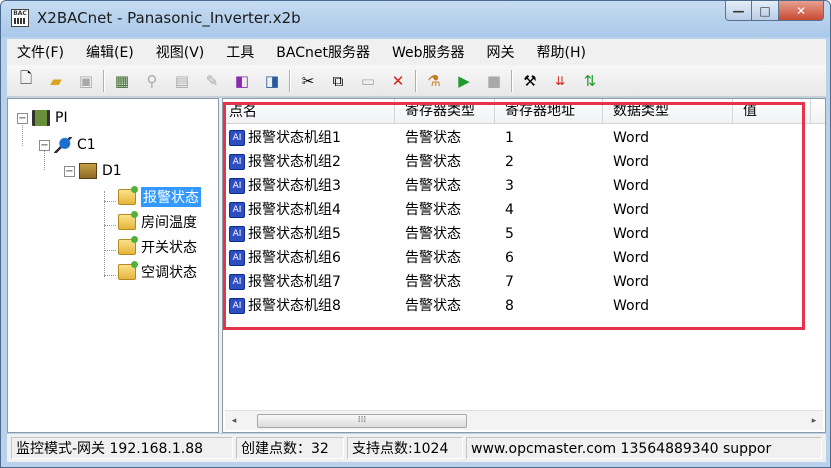  I want to click on table-row: AI 报警状态机组4 告警状态 4 Word, so click(524, 210).